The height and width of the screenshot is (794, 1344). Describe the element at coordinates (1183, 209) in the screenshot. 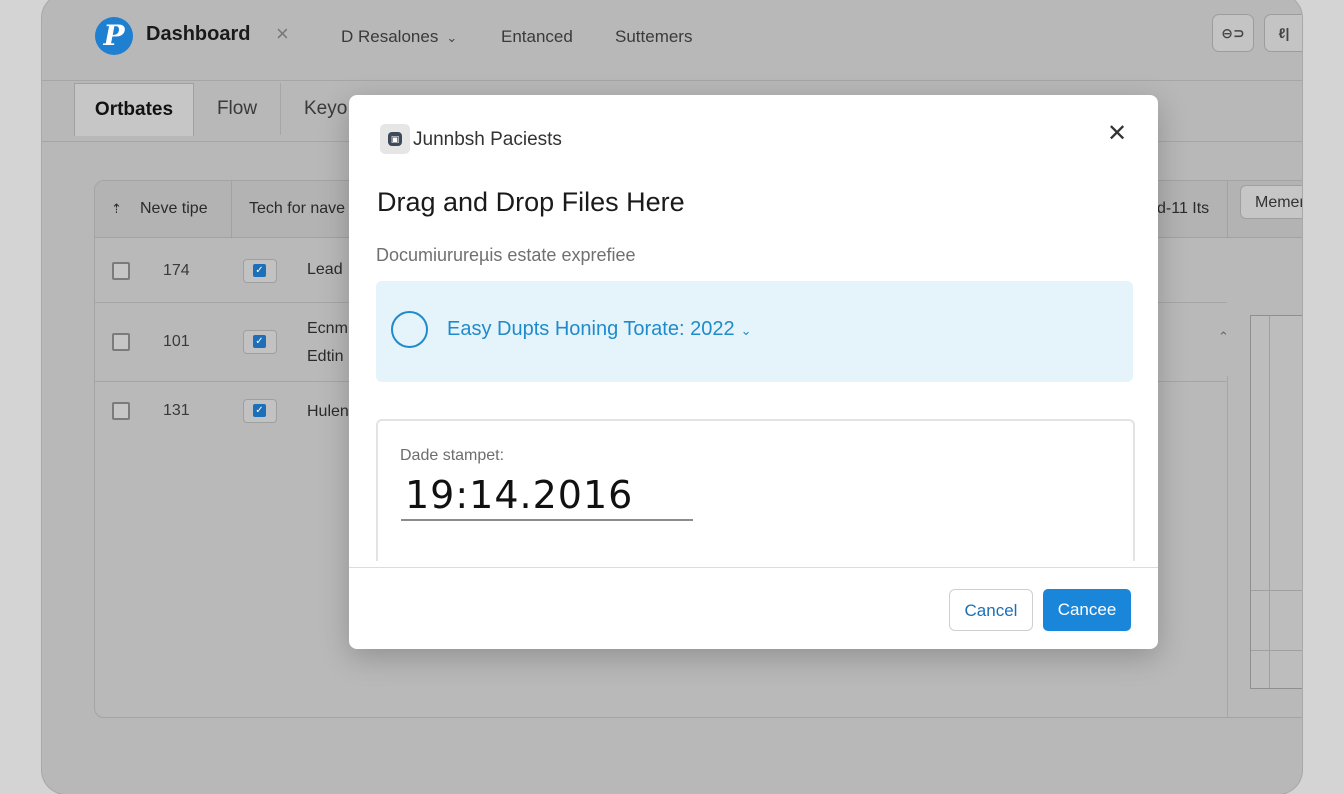

I see `column-header-items: d-11 Its` at that location.